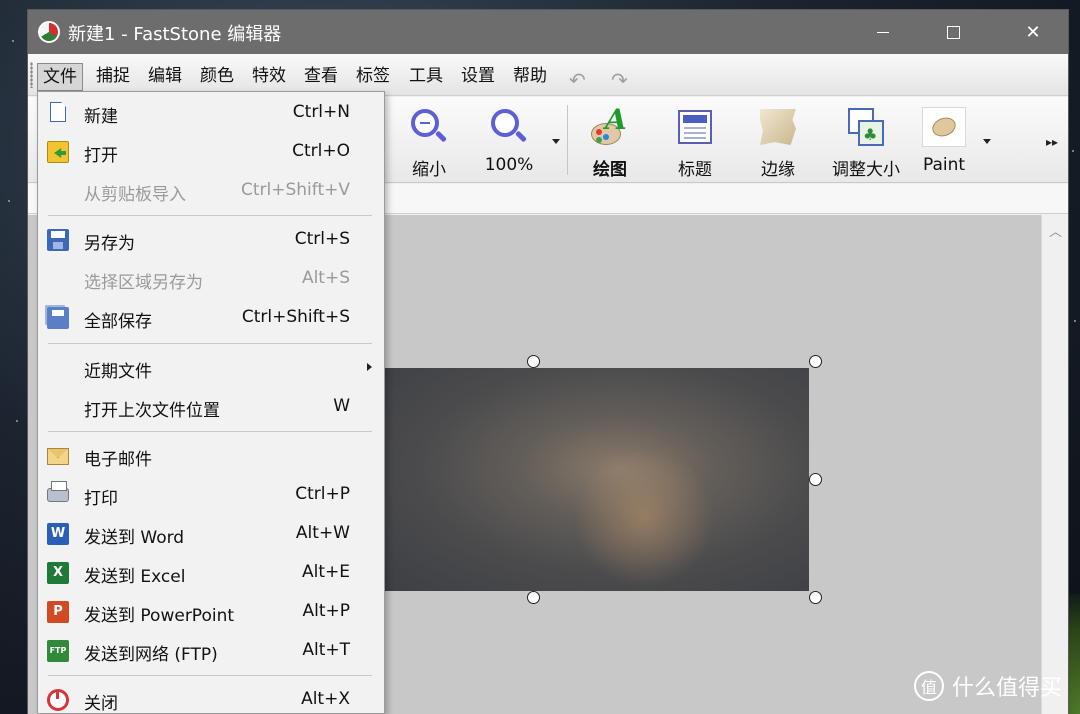 Image resolution: width=1080 pixels, height=714 pixels. I want to click on menu-item-send-powerpoint: P 发送到 PowerPoint Alt+P, so click(211, 612).